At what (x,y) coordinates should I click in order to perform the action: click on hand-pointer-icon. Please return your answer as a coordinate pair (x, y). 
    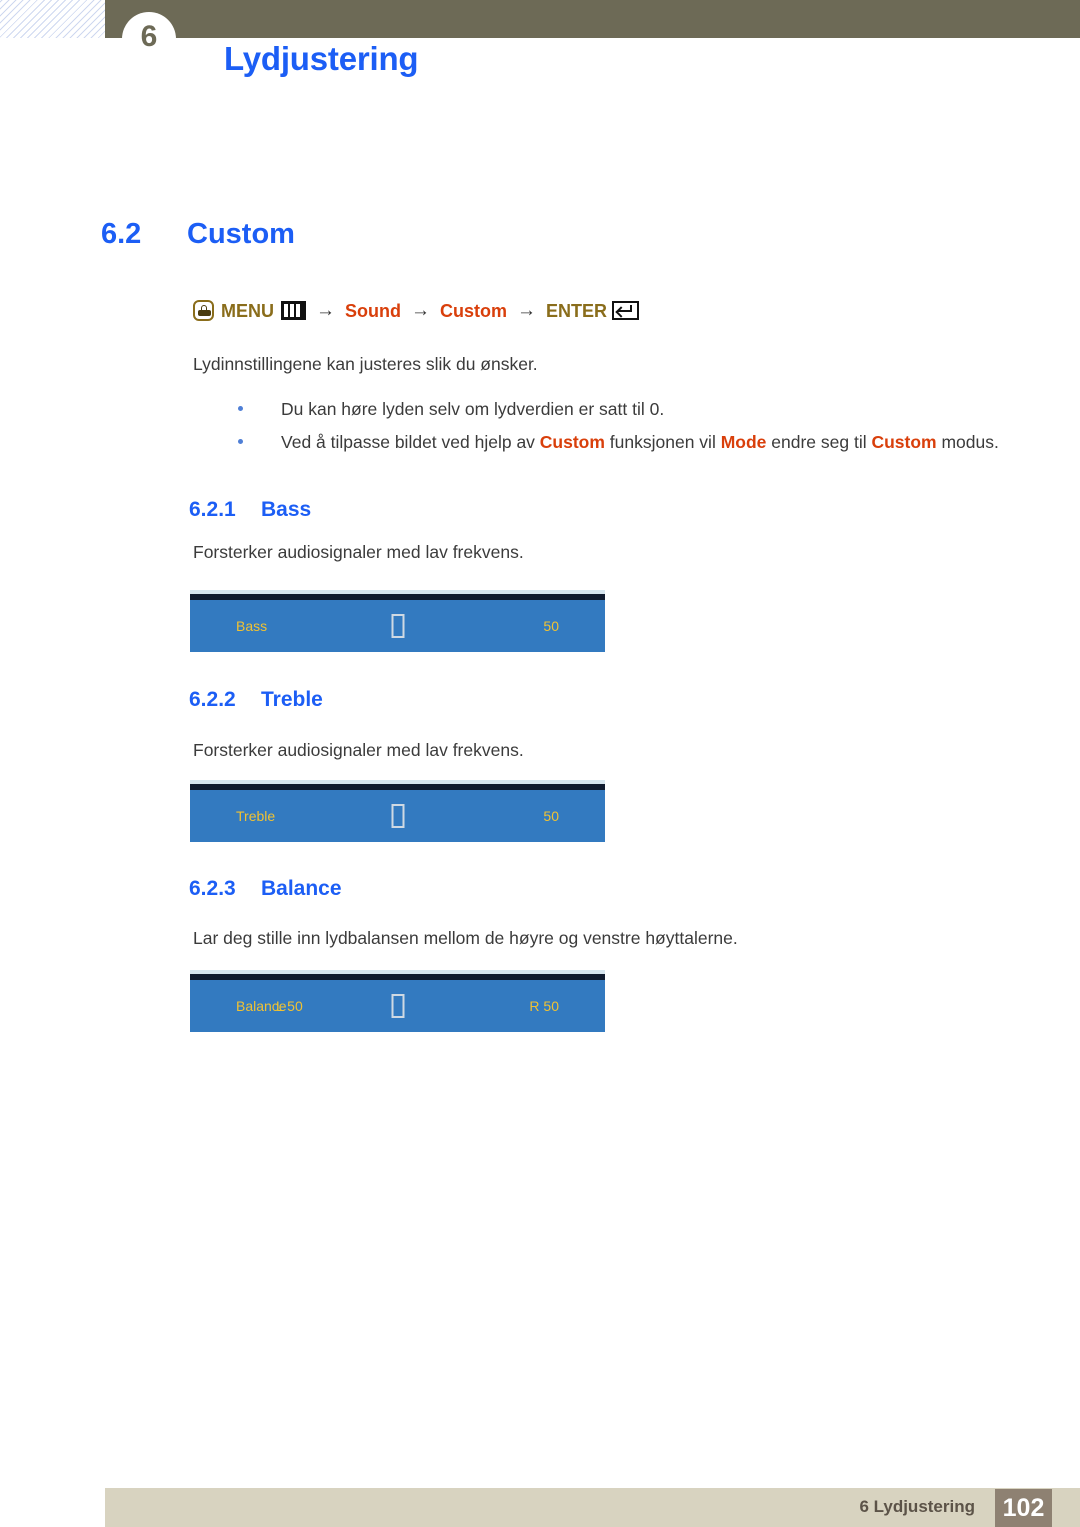
    Looking at the image, I should click on (203, 310).